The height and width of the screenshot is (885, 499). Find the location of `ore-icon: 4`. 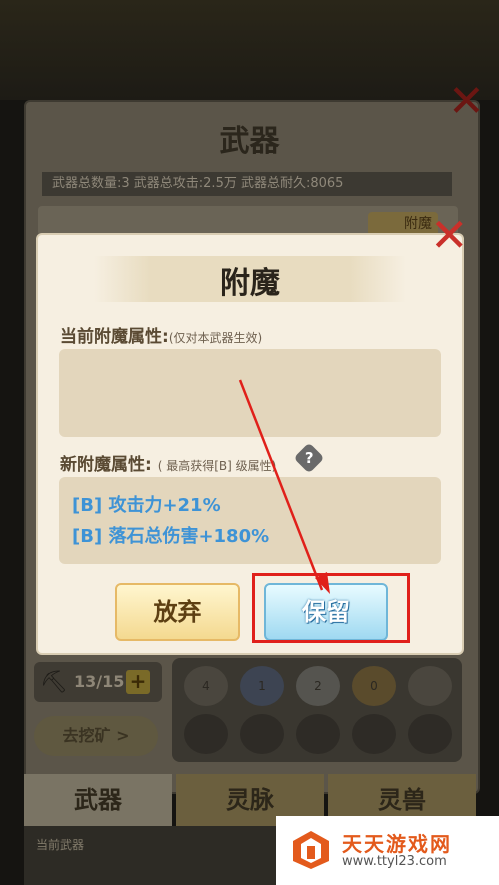

ore-icon: 4 is located at coordinates (206, 686).